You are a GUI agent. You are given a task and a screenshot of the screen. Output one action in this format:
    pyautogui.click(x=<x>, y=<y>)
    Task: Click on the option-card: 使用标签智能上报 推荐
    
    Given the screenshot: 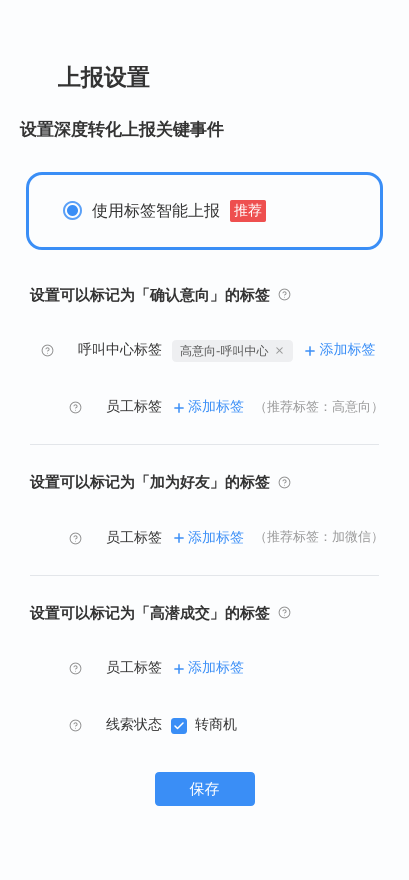 What is the action you would take?
    pyautogui.click(x=204, y=211)
    